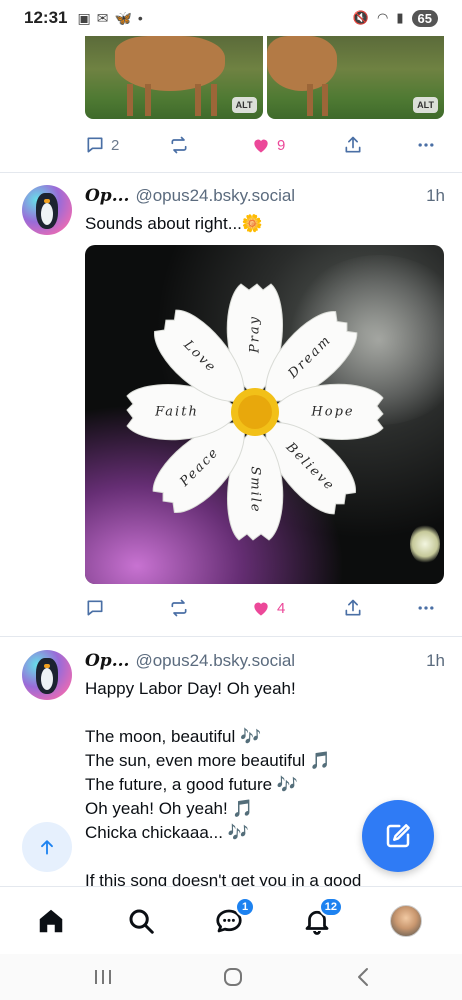 This screenshot has height=1000, width=462. Describe the element at coordinates (255, 412) in the screenshot. I see `flower-illustration: Pray DreamHopeBelieveSmilePeaceFaithLove` at that location.